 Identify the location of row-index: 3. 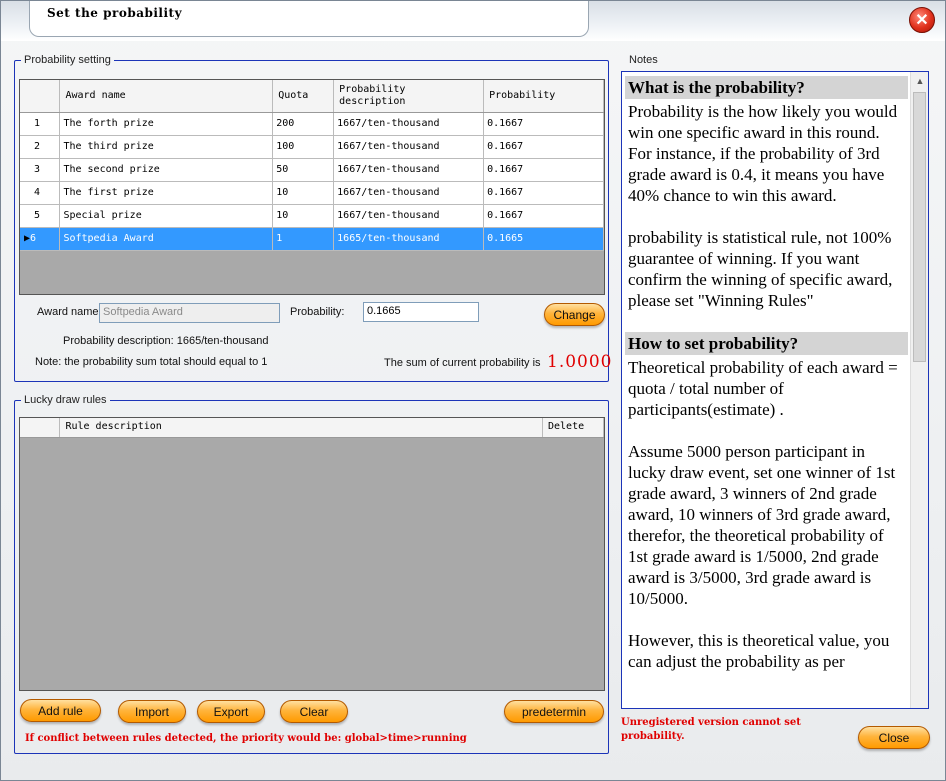
(40, 170).